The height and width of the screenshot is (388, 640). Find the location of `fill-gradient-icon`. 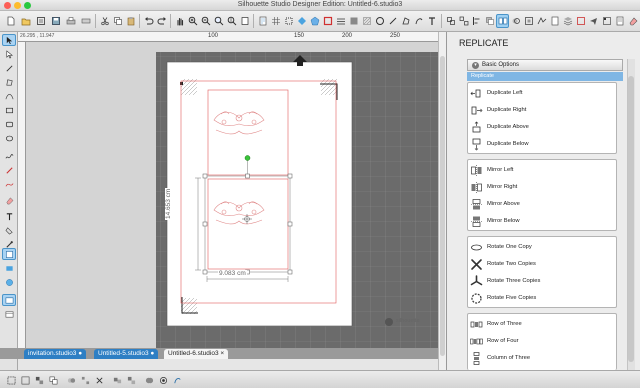

fill-gradient-icon is located at coordinates (353, 21).